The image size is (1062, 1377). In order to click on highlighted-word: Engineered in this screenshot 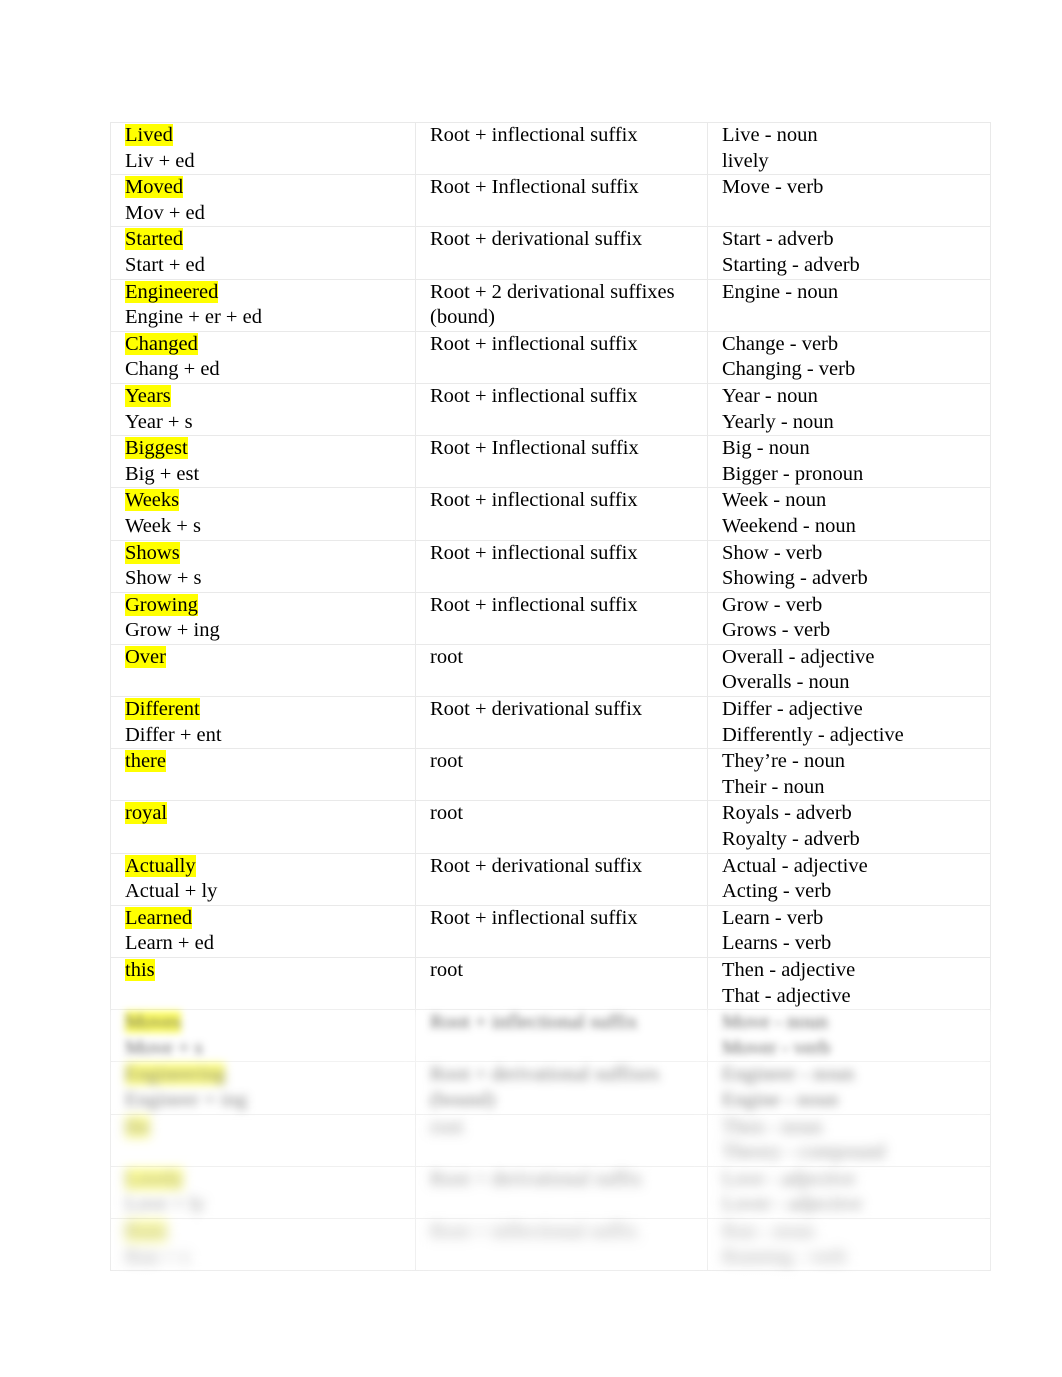, I will do `click(172, 291)`.